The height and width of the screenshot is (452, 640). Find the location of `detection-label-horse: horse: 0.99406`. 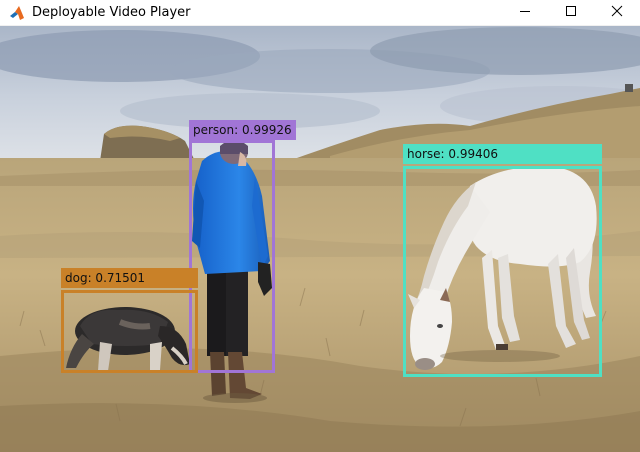

detection-label-horse: horse: 0.99406 is located at coordinates (502, 154).